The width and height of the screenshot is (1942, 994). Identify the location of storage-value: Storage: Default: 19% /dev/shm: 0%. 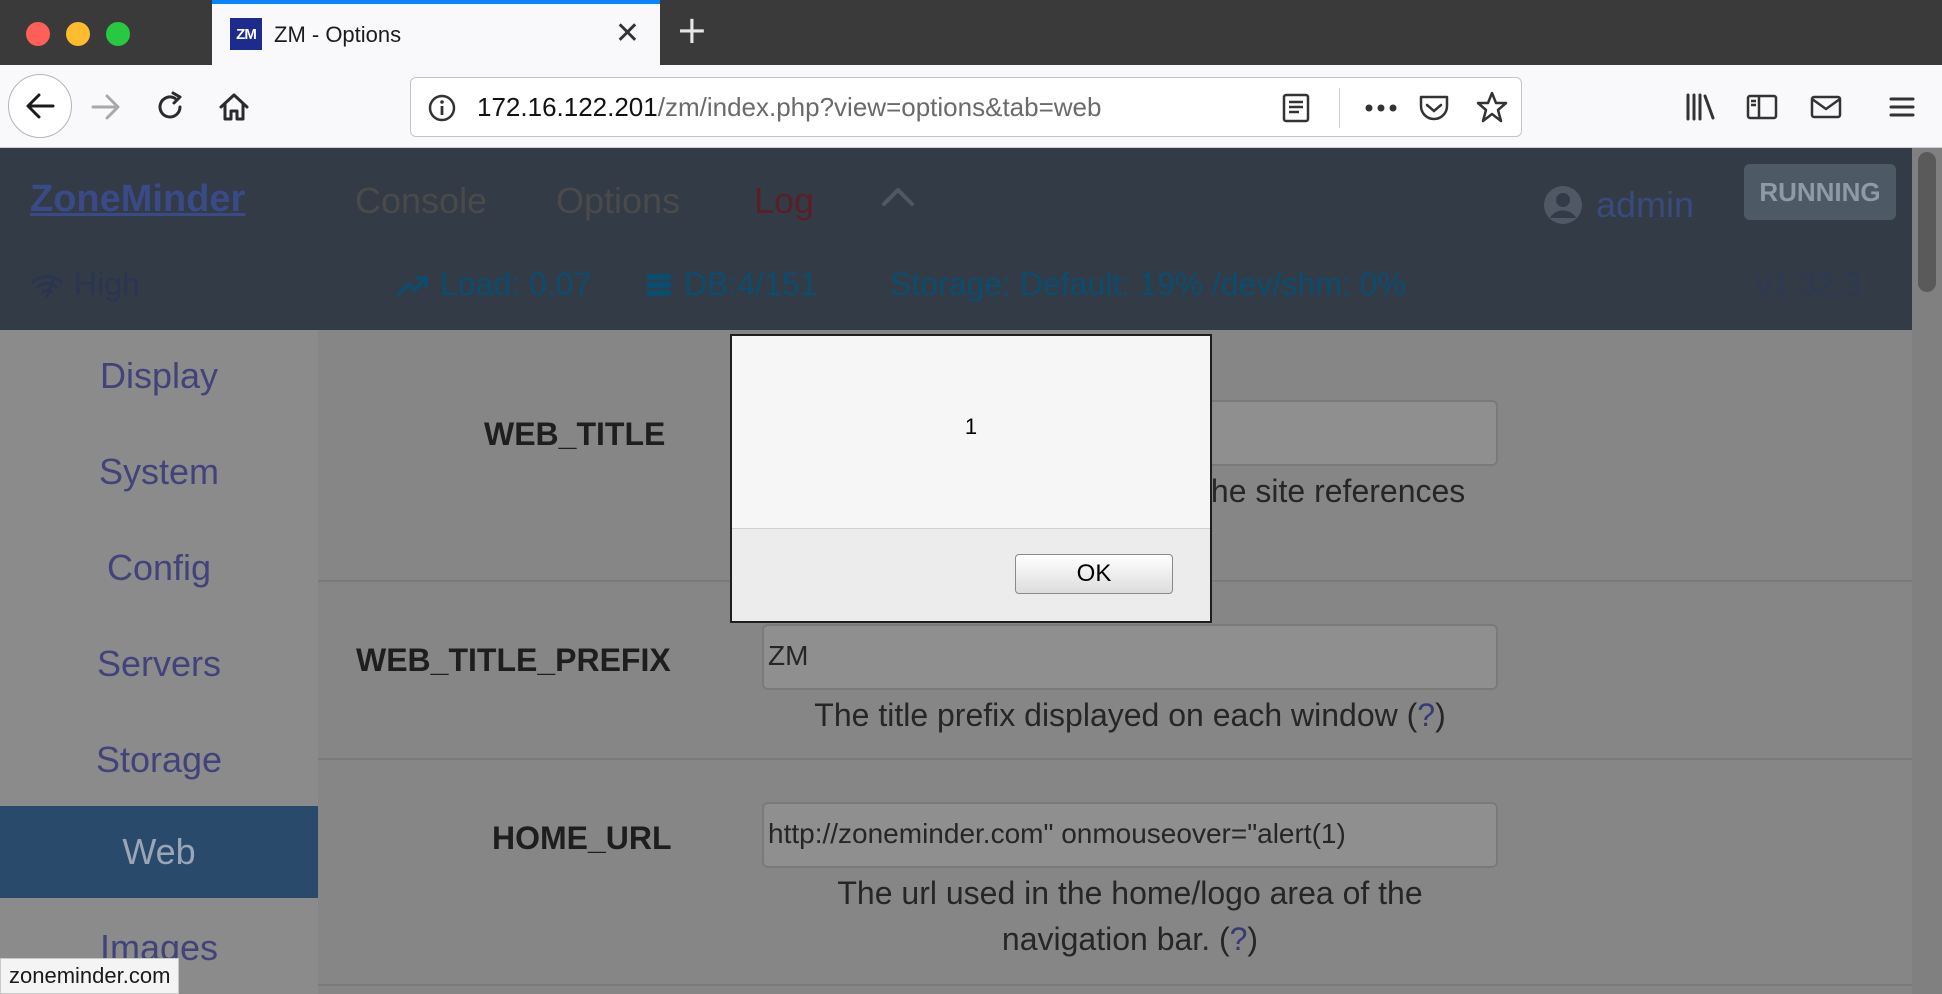
(1148, 284).